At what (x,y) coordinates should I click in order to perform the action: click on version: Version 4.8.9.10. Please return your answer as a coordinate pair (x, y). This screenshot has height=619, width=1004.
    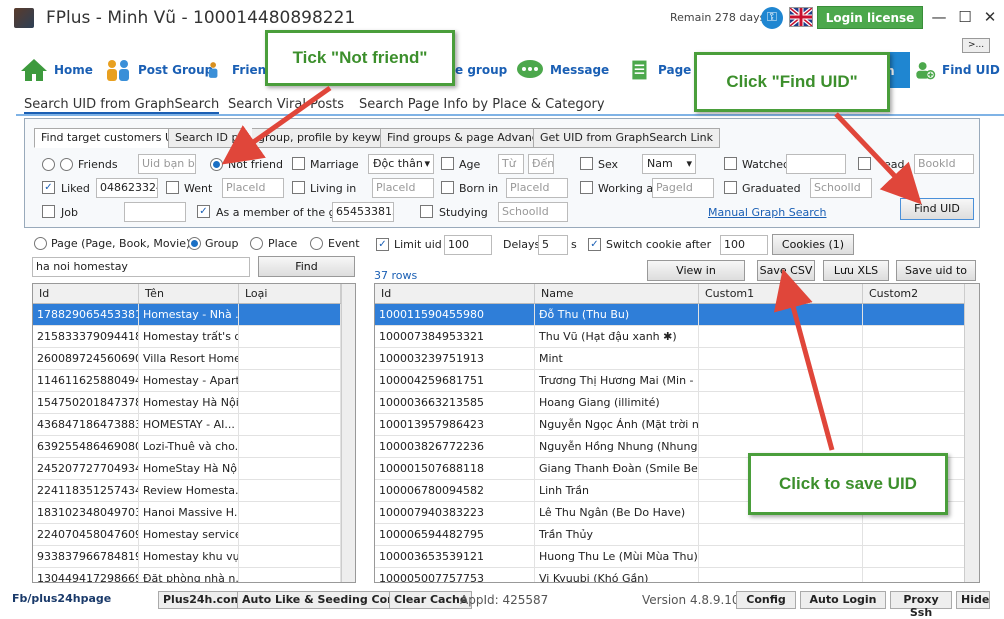
    Looking at the image, I should click on (691, 600).